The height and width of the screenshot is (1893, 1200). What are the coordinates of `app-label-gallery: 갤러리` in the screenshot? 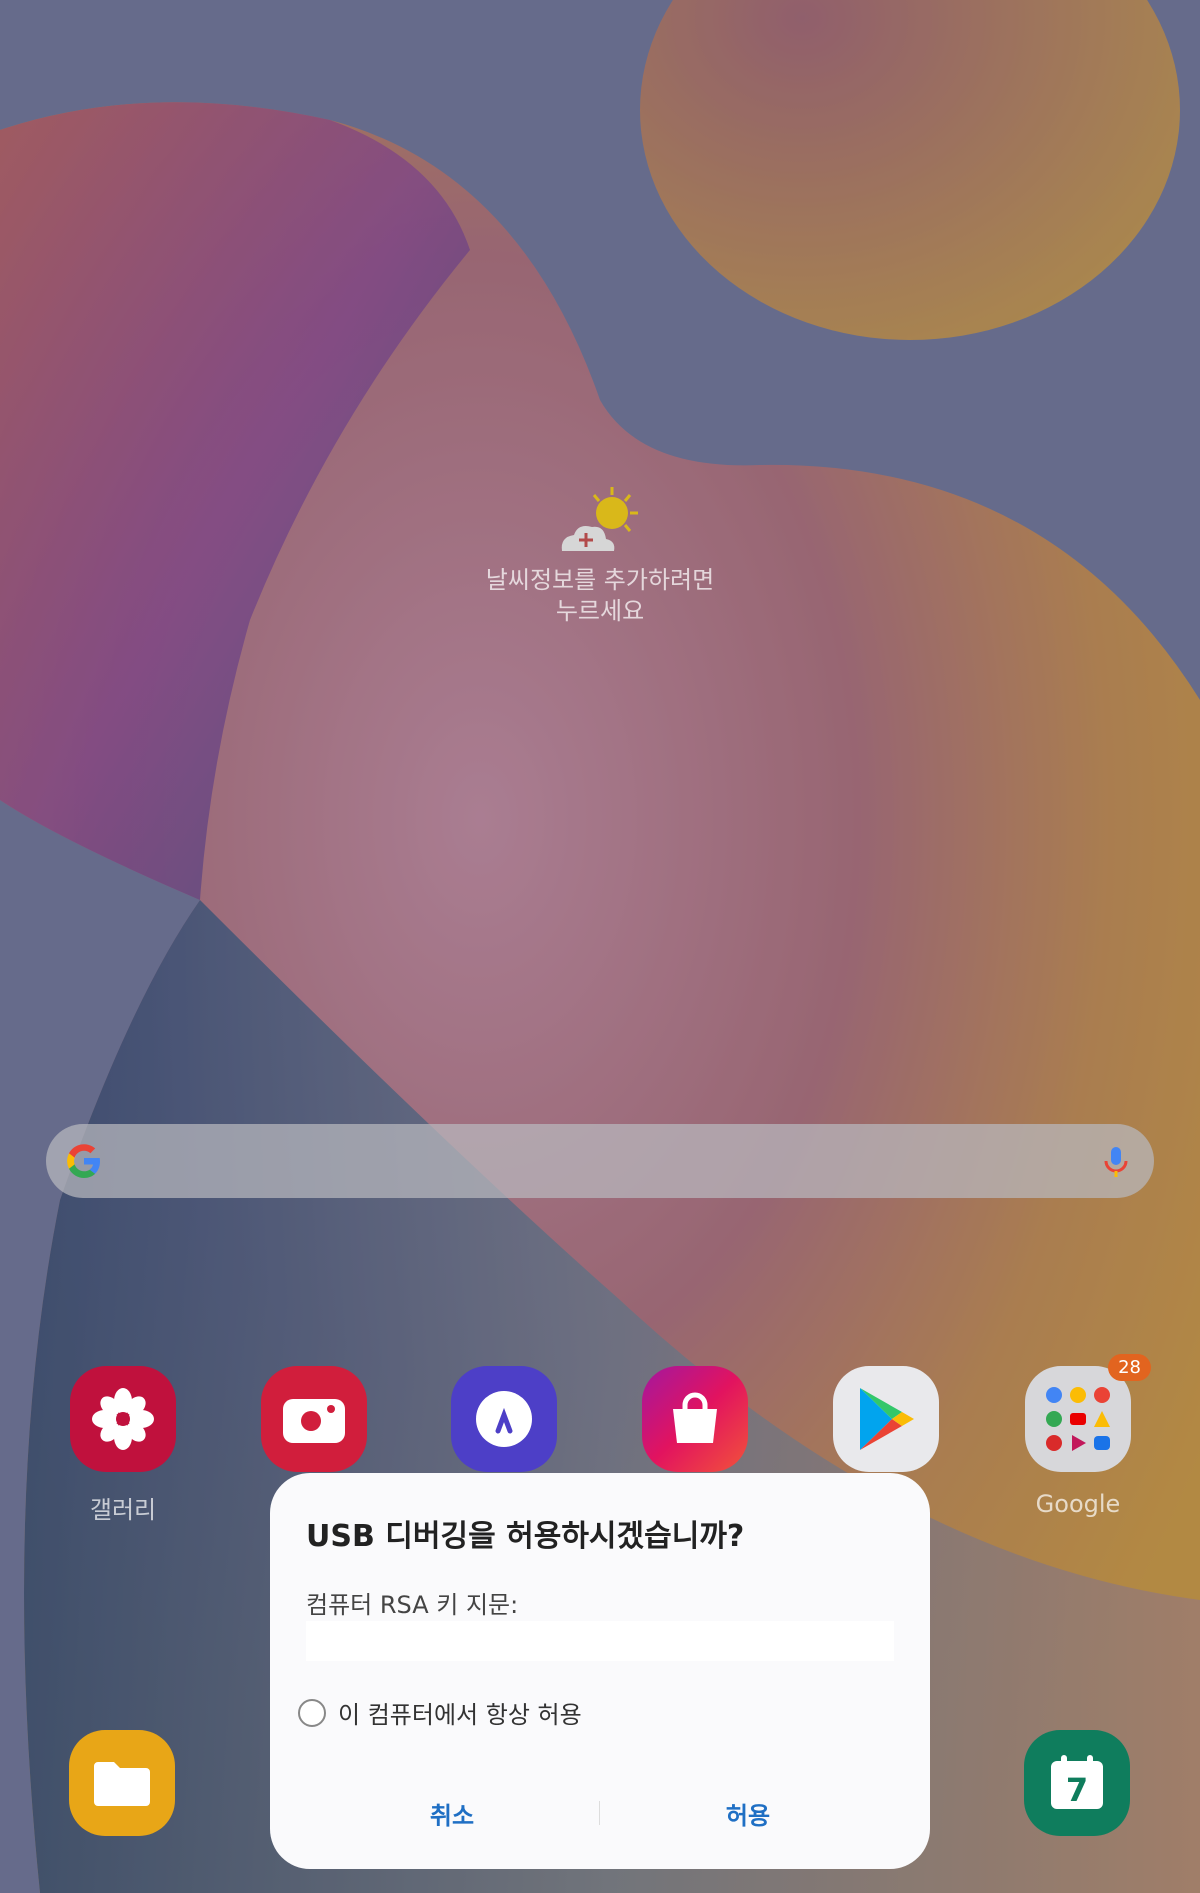 It's located at (123, 1510).